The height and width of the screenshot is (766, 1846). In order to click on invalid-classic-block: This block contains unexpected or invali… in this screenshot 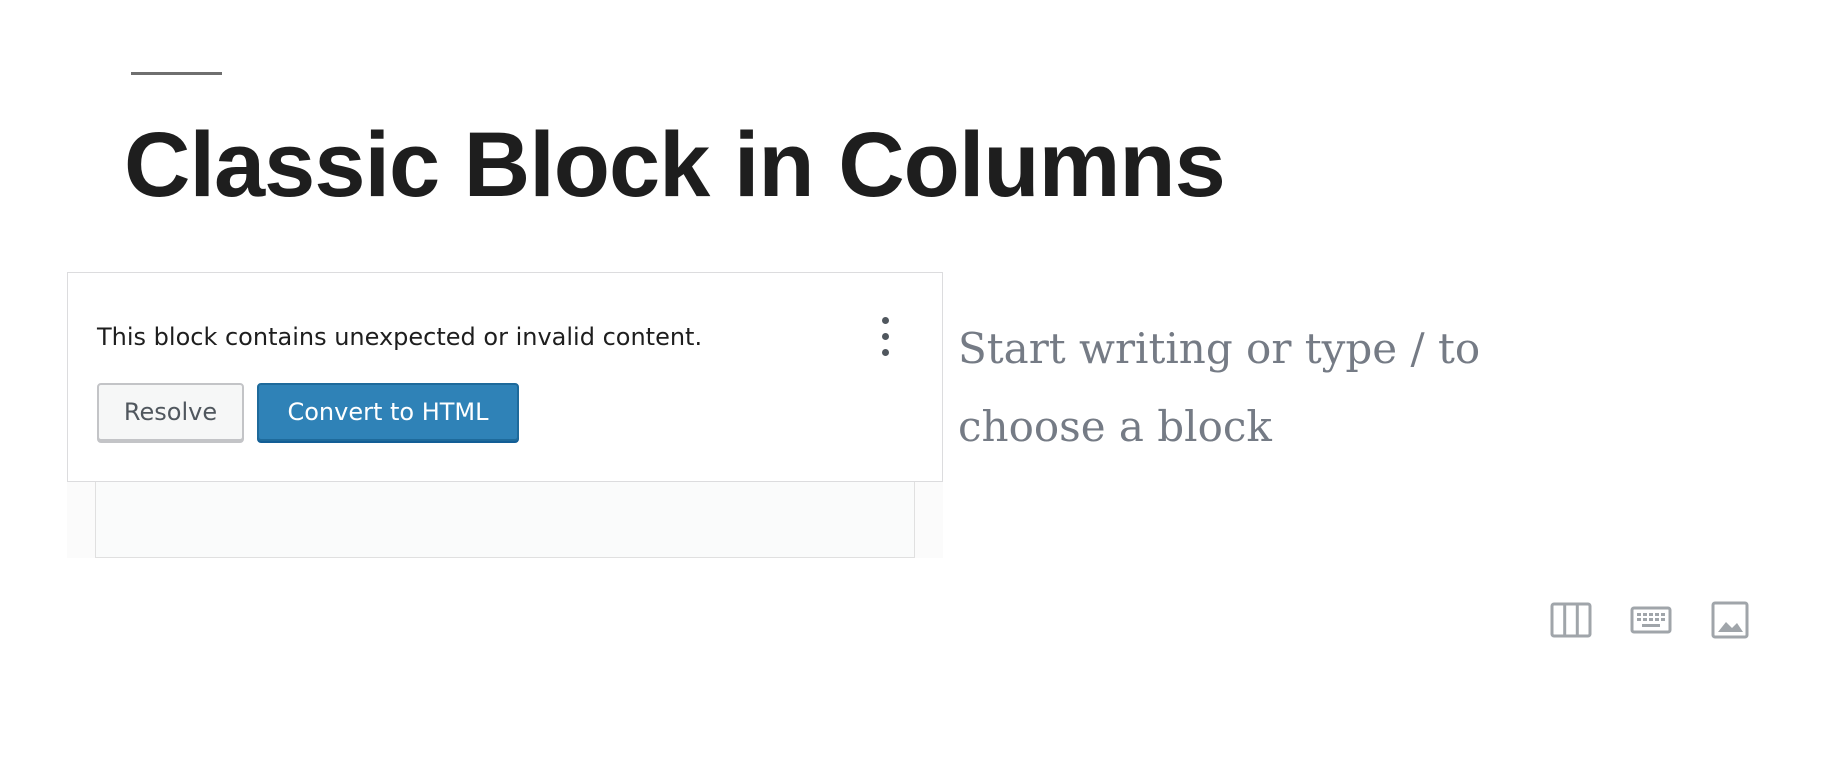, I will do `click(505, 377)`.